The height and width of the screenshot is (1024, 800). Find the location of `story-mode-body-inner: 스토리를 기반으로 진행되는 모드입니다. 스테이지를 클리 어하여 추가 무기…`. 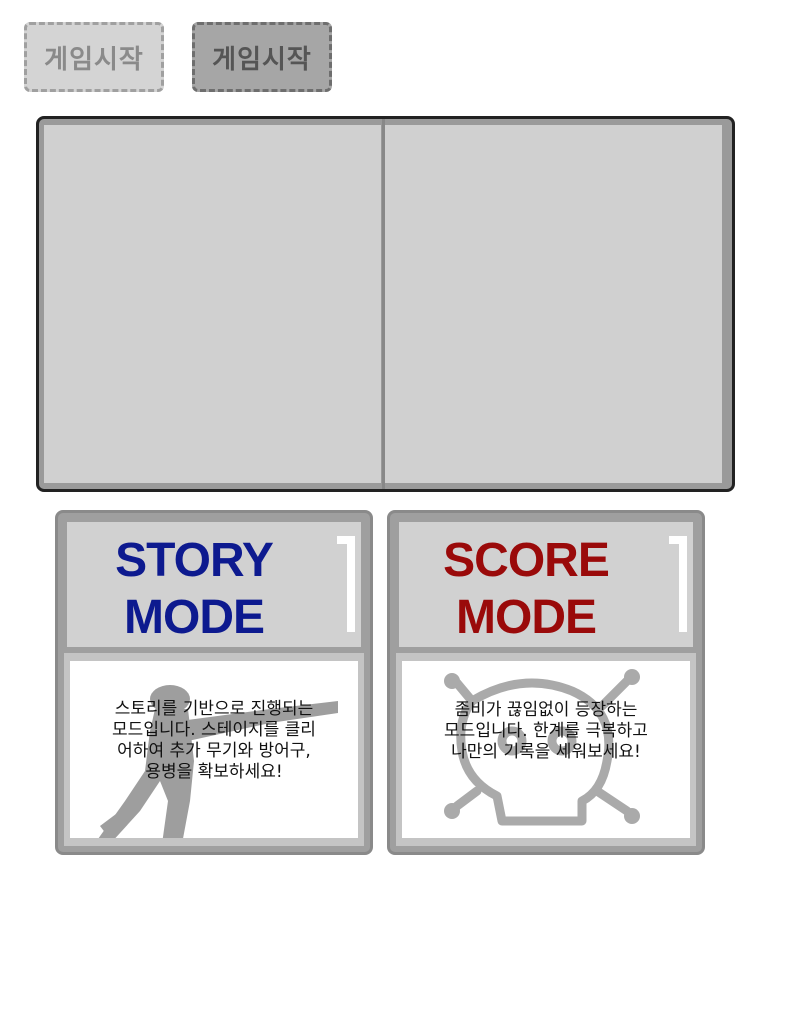

story-mode-body-inner: 스토리를 기반으로 진행되는 모드입니다. 스테이지를 클리 어하여 추가 무기… is located at coordinates (214, 749).